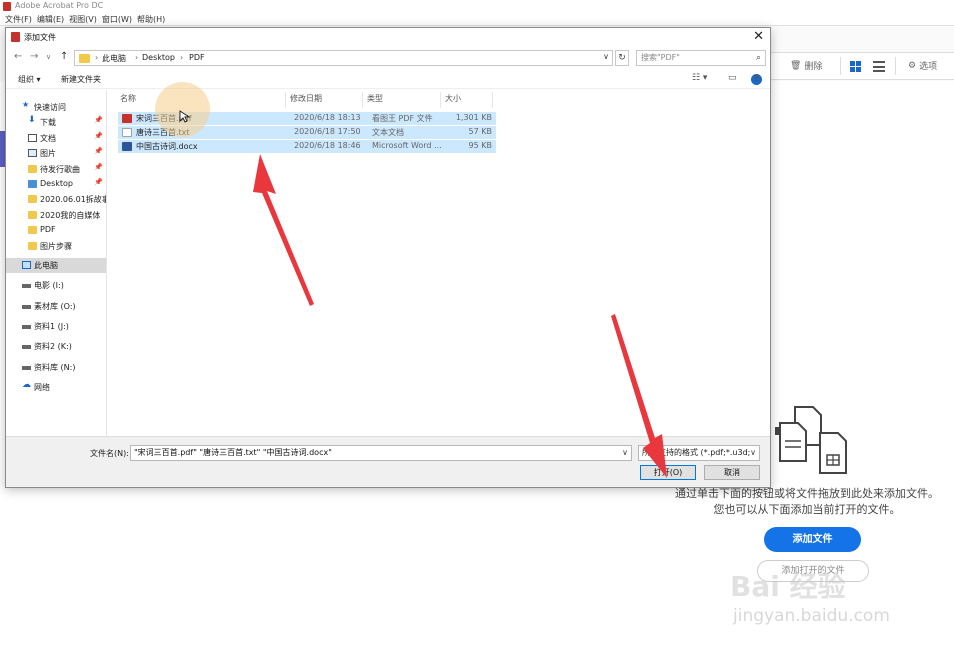 The height and width of the screenshot is (649, 954). I want to click on column-header-date: 修改日期, so click(324, 100).